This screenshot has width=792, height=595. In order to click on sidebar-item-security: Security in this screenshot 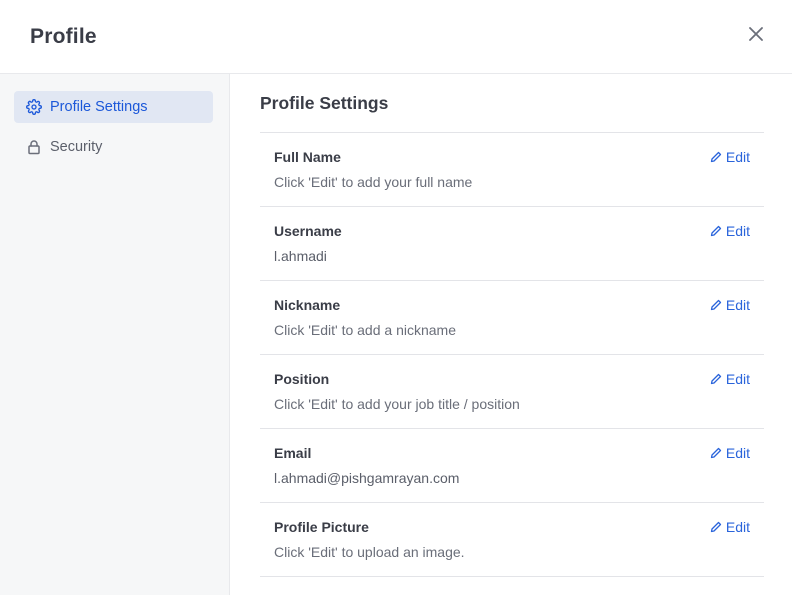, I will do `click(113, 147)`.